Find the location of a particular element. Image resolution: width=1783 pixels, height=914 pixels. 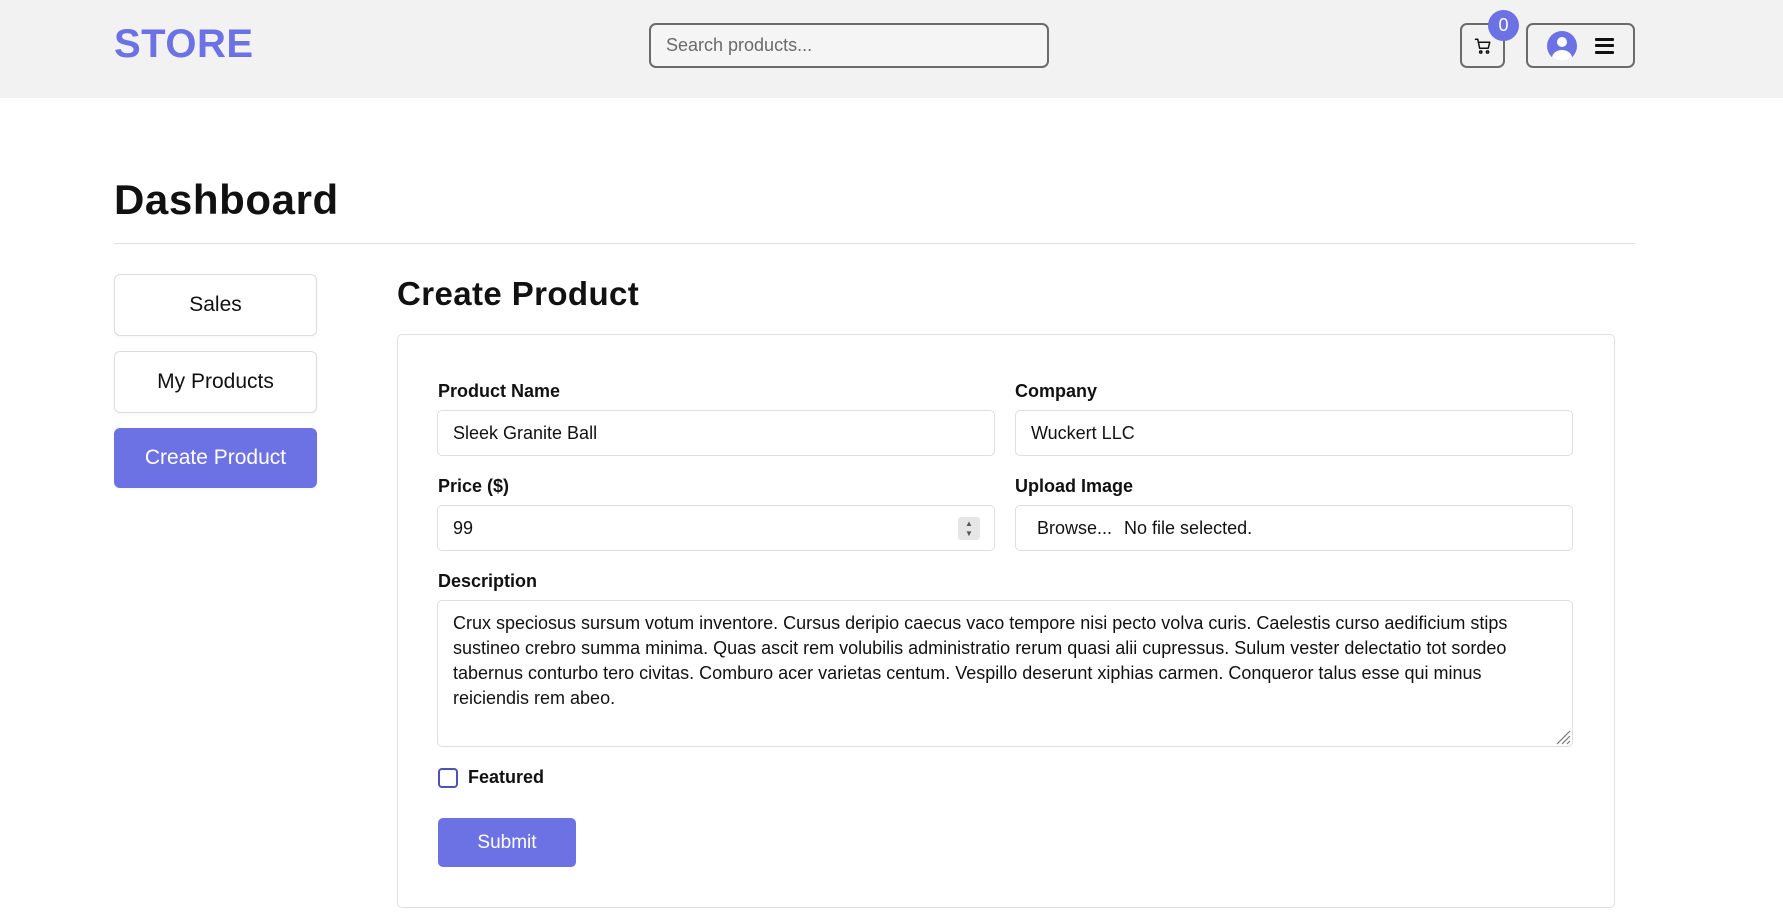

chevron-up-icon: ▲ is located at coordinates (969, 523).